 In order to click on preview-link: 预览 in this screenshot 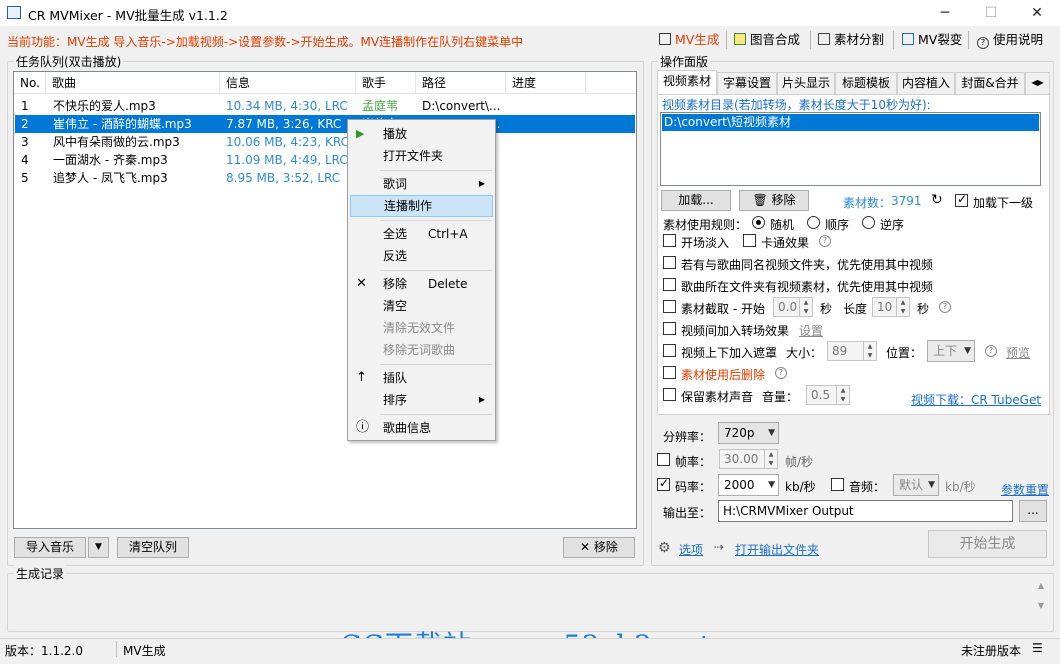, I will do `click(1018, 352)`.